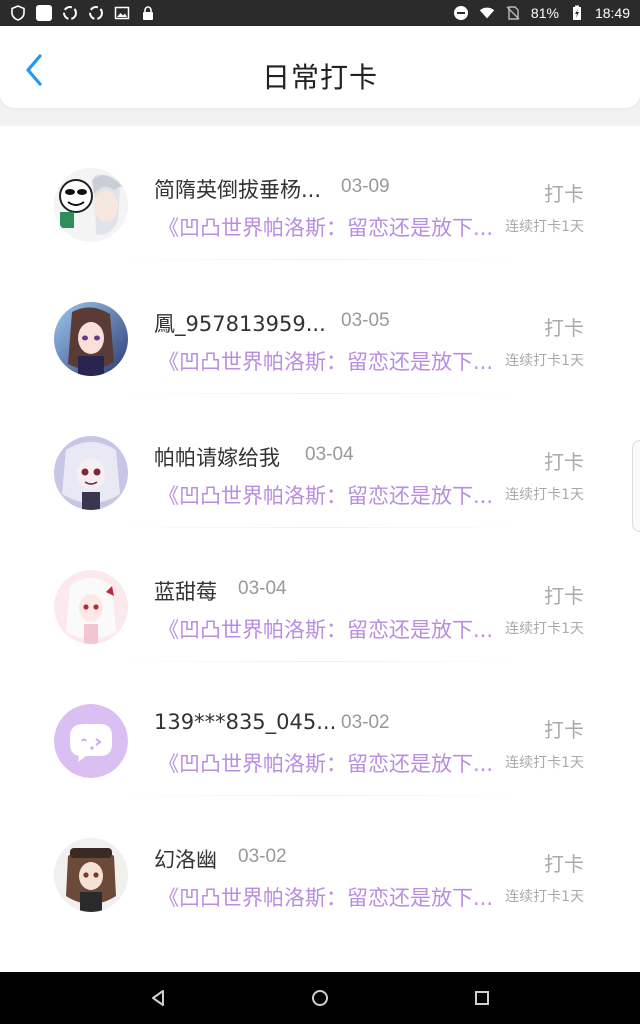 This screenshot has height=1024, width=640. What do you see at coordinates (320, 13) in the screenshot?
I see `status-bar: 81% 18:49` at bounding box center [320, 13].